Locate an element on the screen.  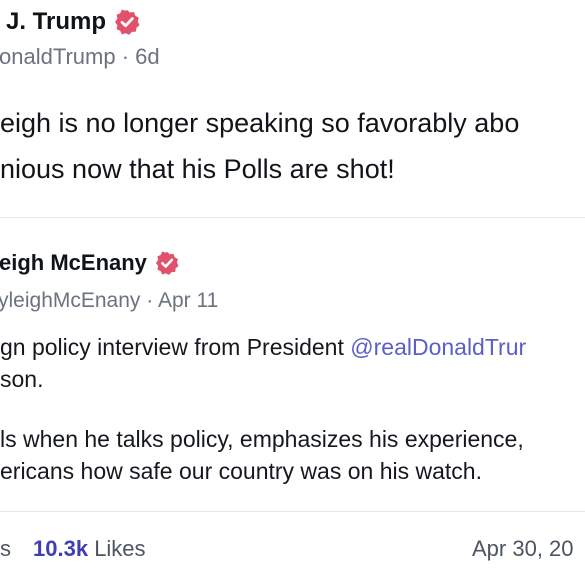
post-date: Apr 30, 20 is located at coordinates (523, 549).